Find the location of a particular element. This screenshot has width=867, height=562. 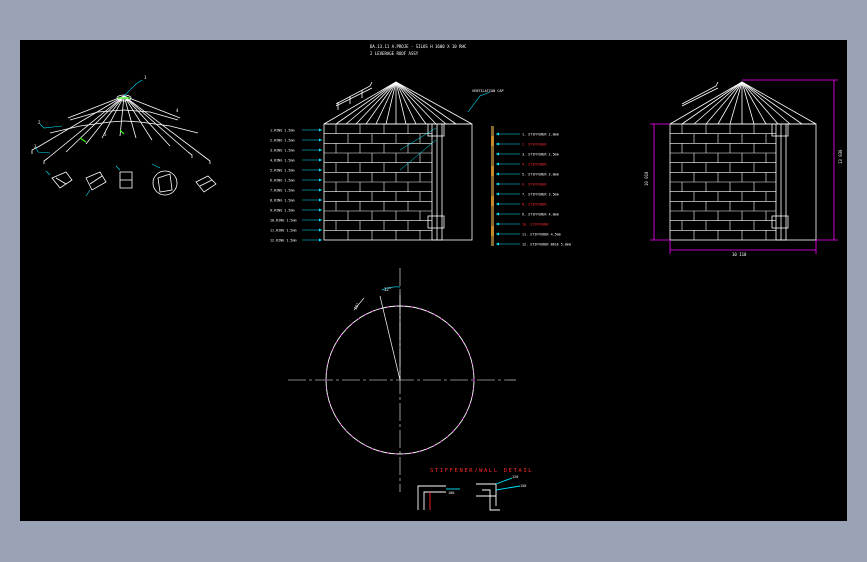

dim-diameter: 10 110 is located at coordinates (739, 254).